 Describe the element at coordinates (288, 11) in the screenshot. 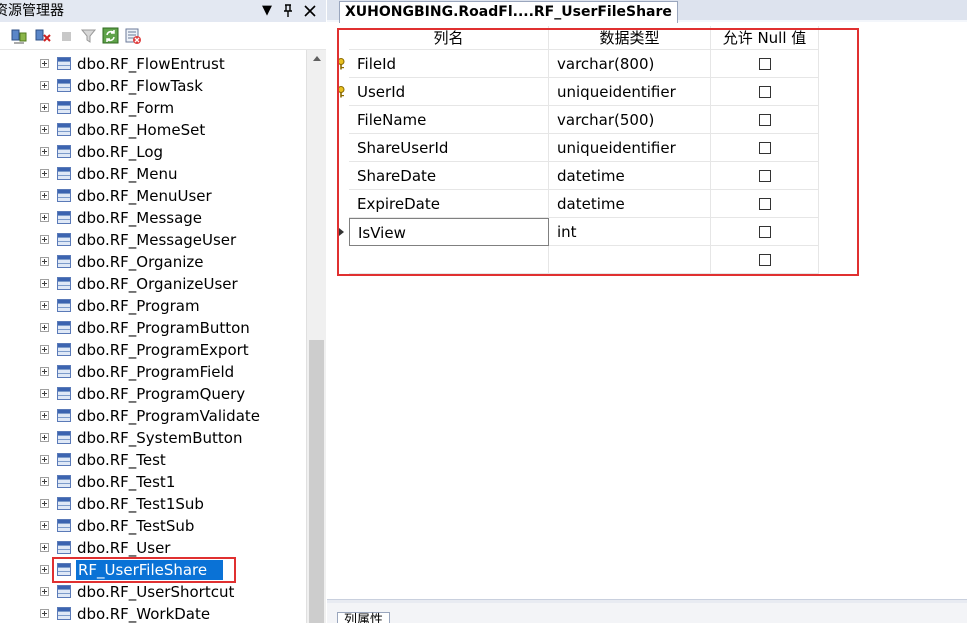

I see `auto-hide-pin-icon` at that location.